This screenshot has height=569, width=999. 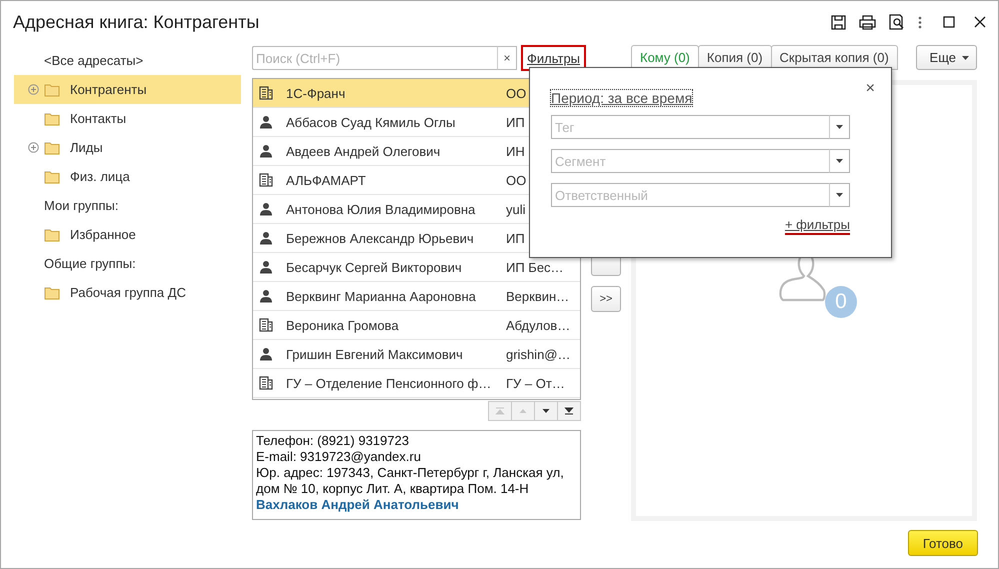 What do you see at coordinates (103, 234) in the screenshot?
I see `group-label: Избранное` at bounding box center [103, 234].